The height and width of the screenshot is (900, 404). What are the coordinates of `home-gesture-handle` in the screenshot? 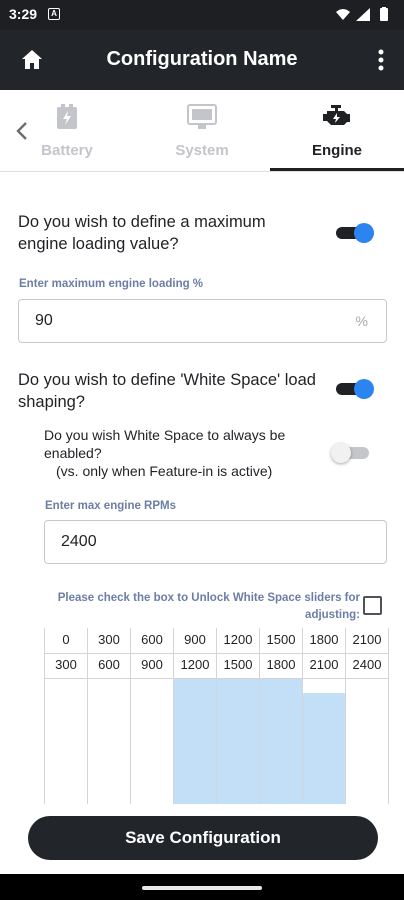 It's located at (202, 888).